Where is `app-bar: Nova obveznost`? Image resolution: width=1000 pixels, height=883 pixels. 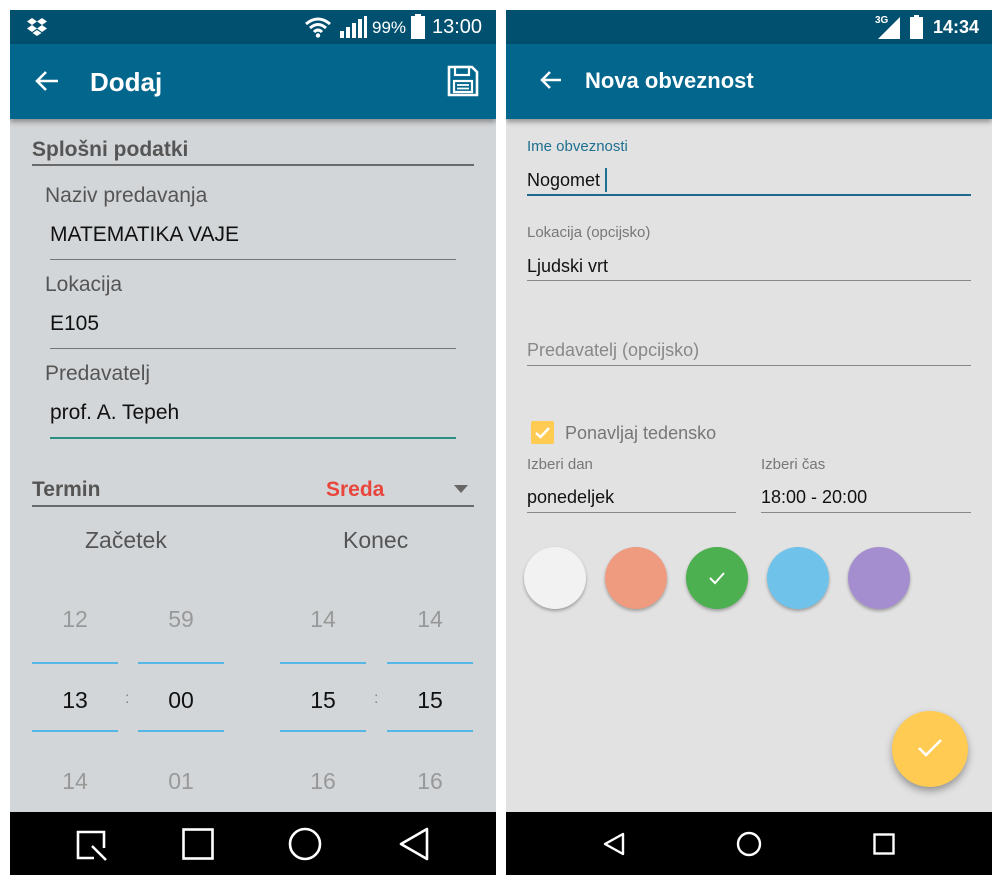
app-bar: Nova obveznost is located at coordinates (749, 81).